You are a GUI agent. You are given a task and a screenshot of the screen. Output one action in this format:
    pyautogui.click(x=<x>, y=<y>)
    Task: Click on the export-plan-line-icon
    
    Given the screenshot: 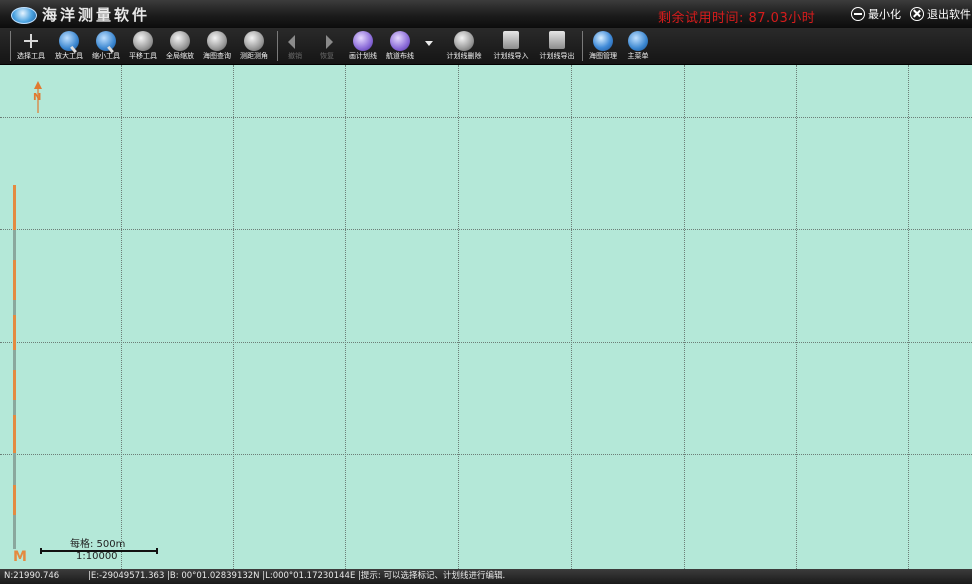 What is the action you would take?
    pyautogui.click(x=557, y=40)
    